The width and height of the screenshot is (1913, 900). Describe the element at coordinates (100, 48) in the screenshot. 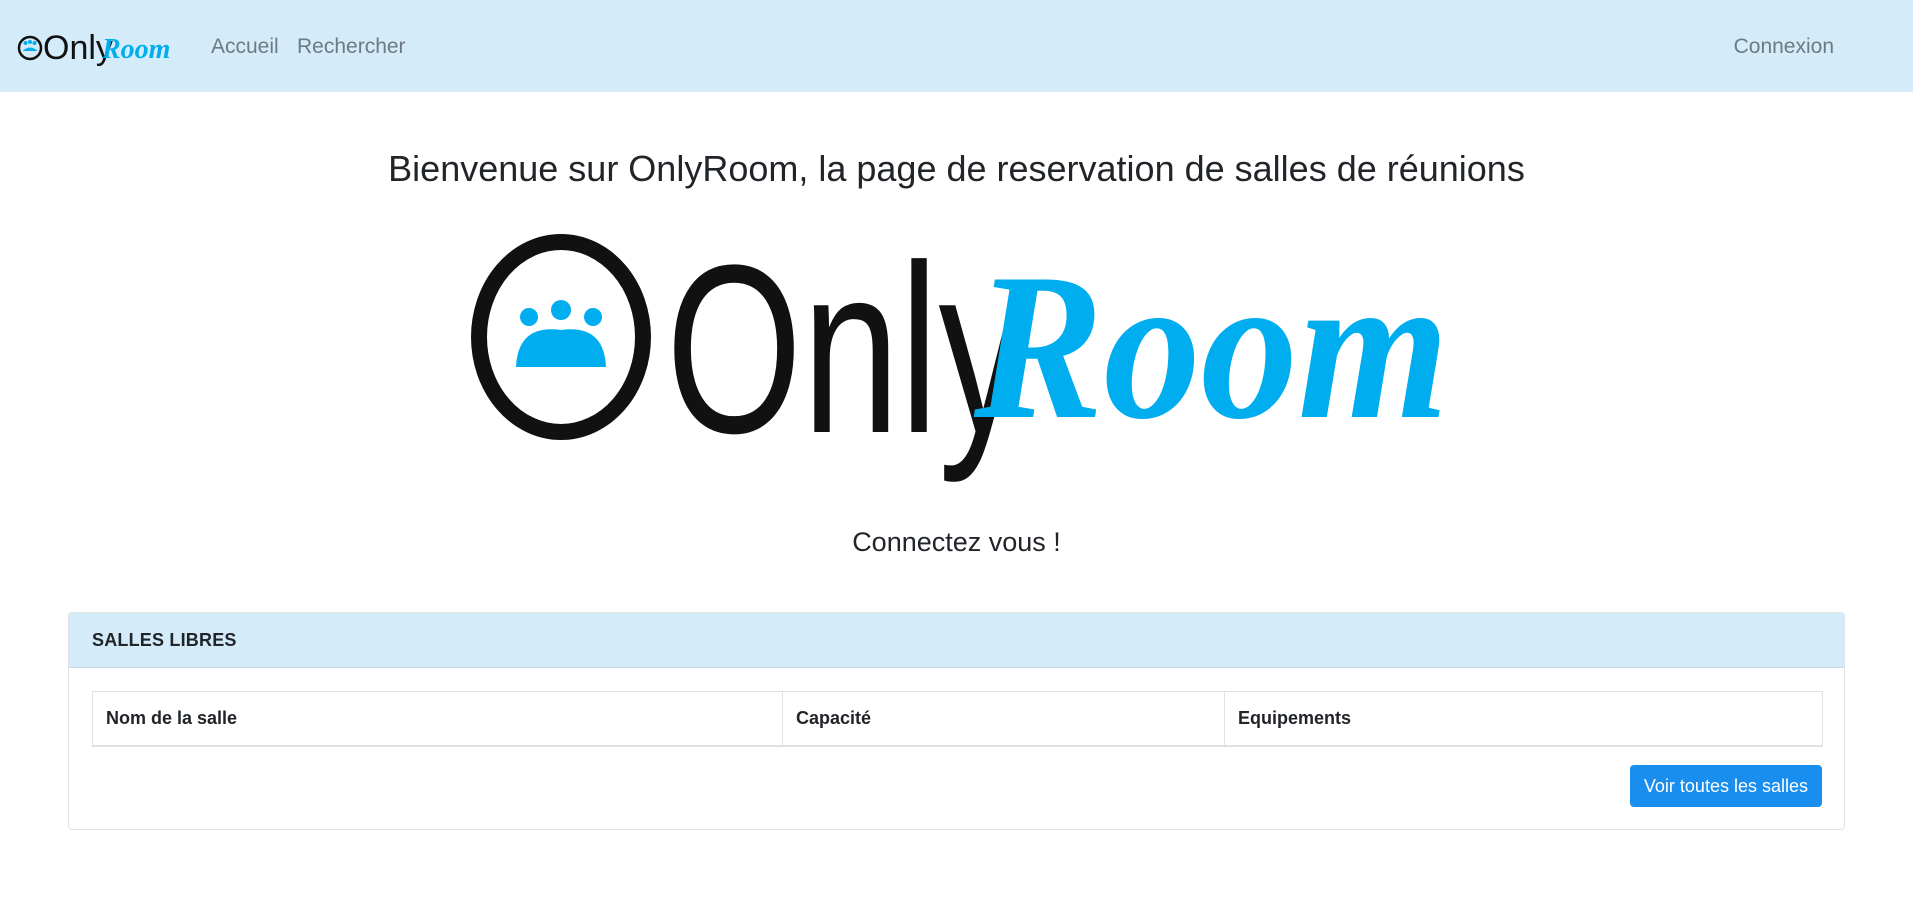

I see `brand-logo: Only Room` at that location.